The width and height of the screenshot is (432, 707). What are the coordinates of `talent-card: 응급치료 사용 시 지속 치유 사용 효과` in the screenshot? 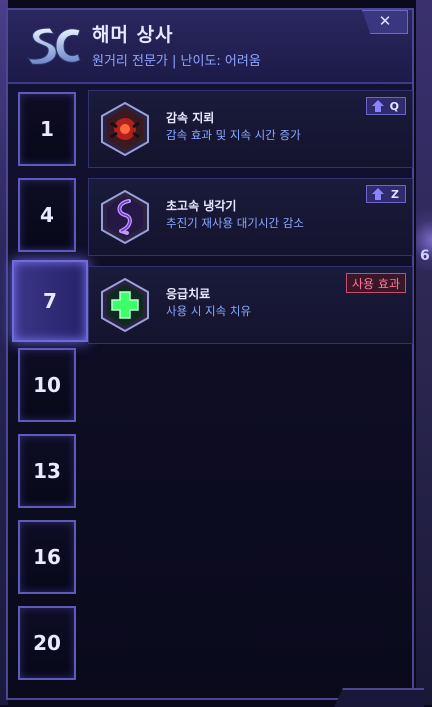 It's located at (250, 305).